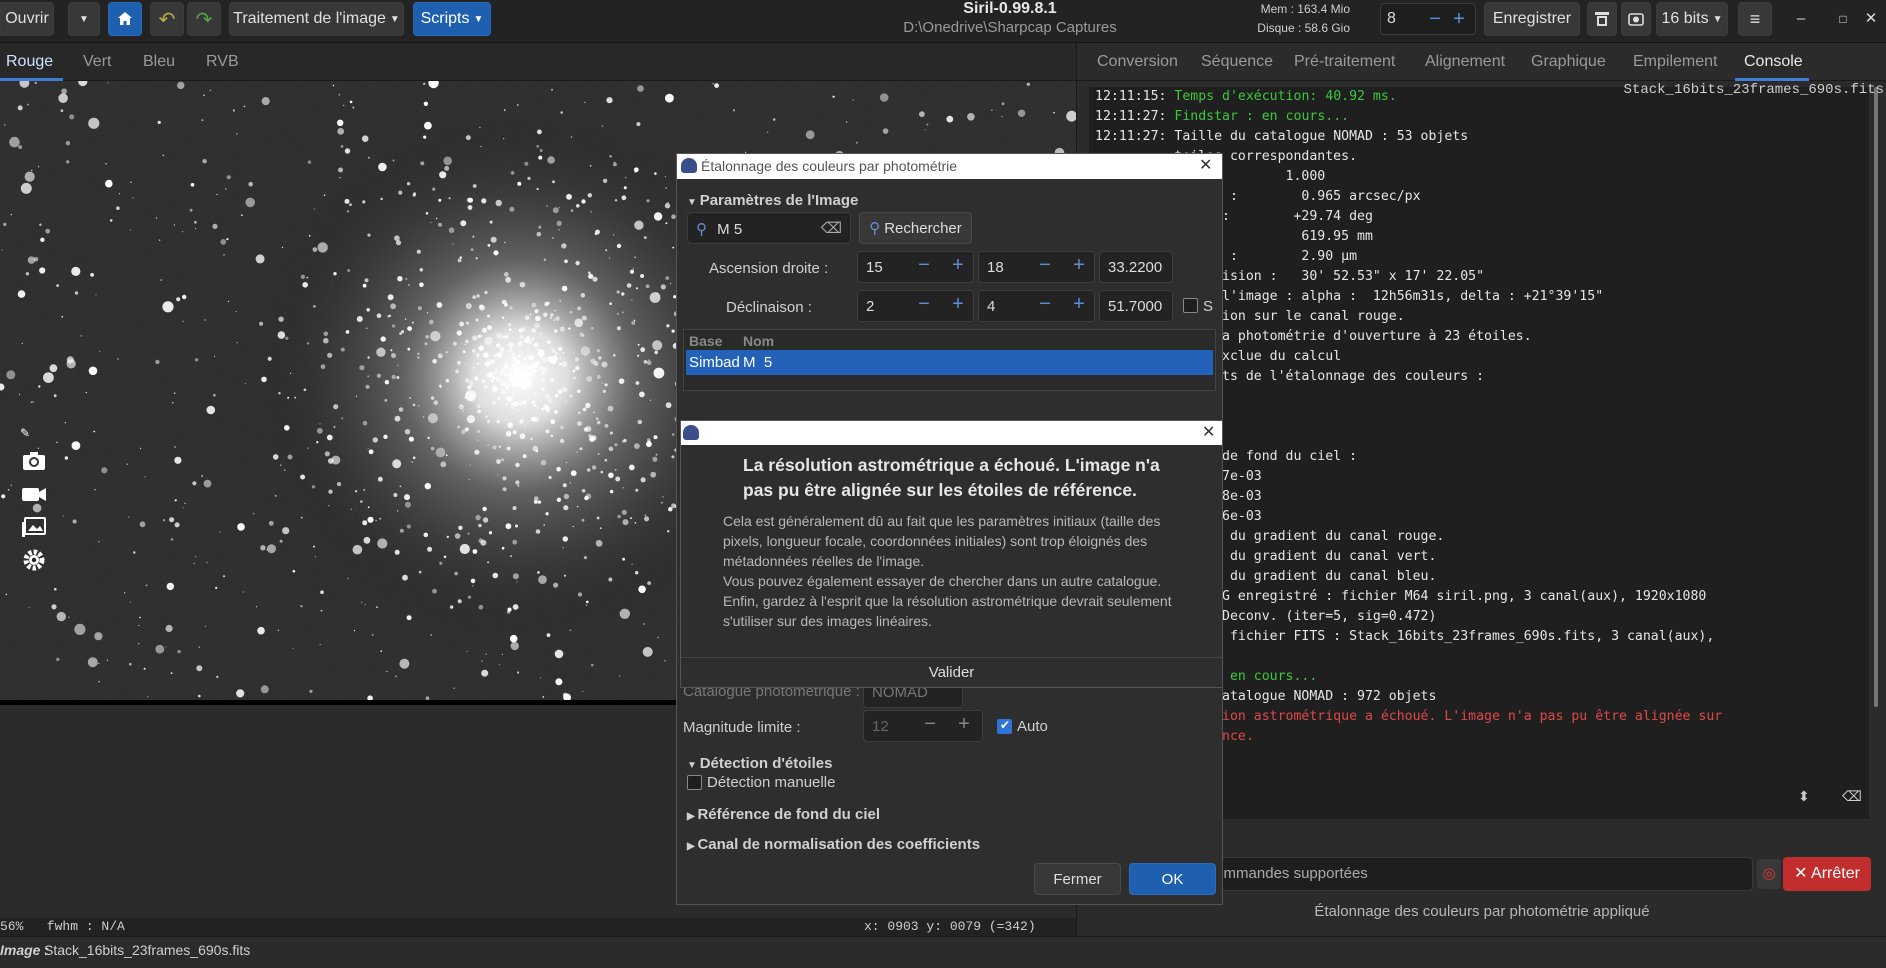  Describe the element at coordinates (870, 306) in the screenshot. I see `dec-degrees-value: 2` at that location.